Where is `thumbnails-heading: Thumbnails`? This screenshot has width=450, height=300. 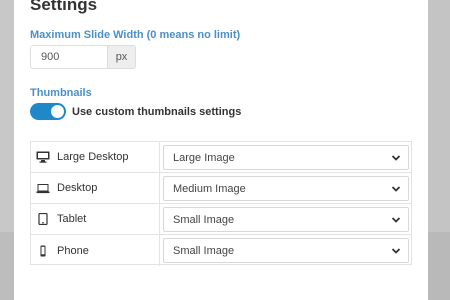
thumbnails-heading: Thumbnails is located at coordinates (61, 93).